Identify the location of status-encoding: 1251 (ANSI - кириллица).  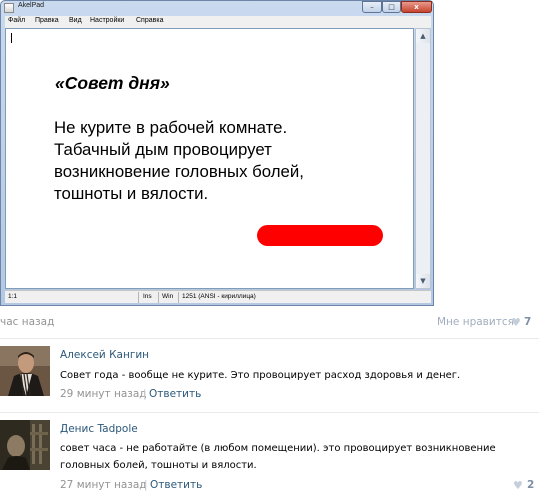
(219, 296).